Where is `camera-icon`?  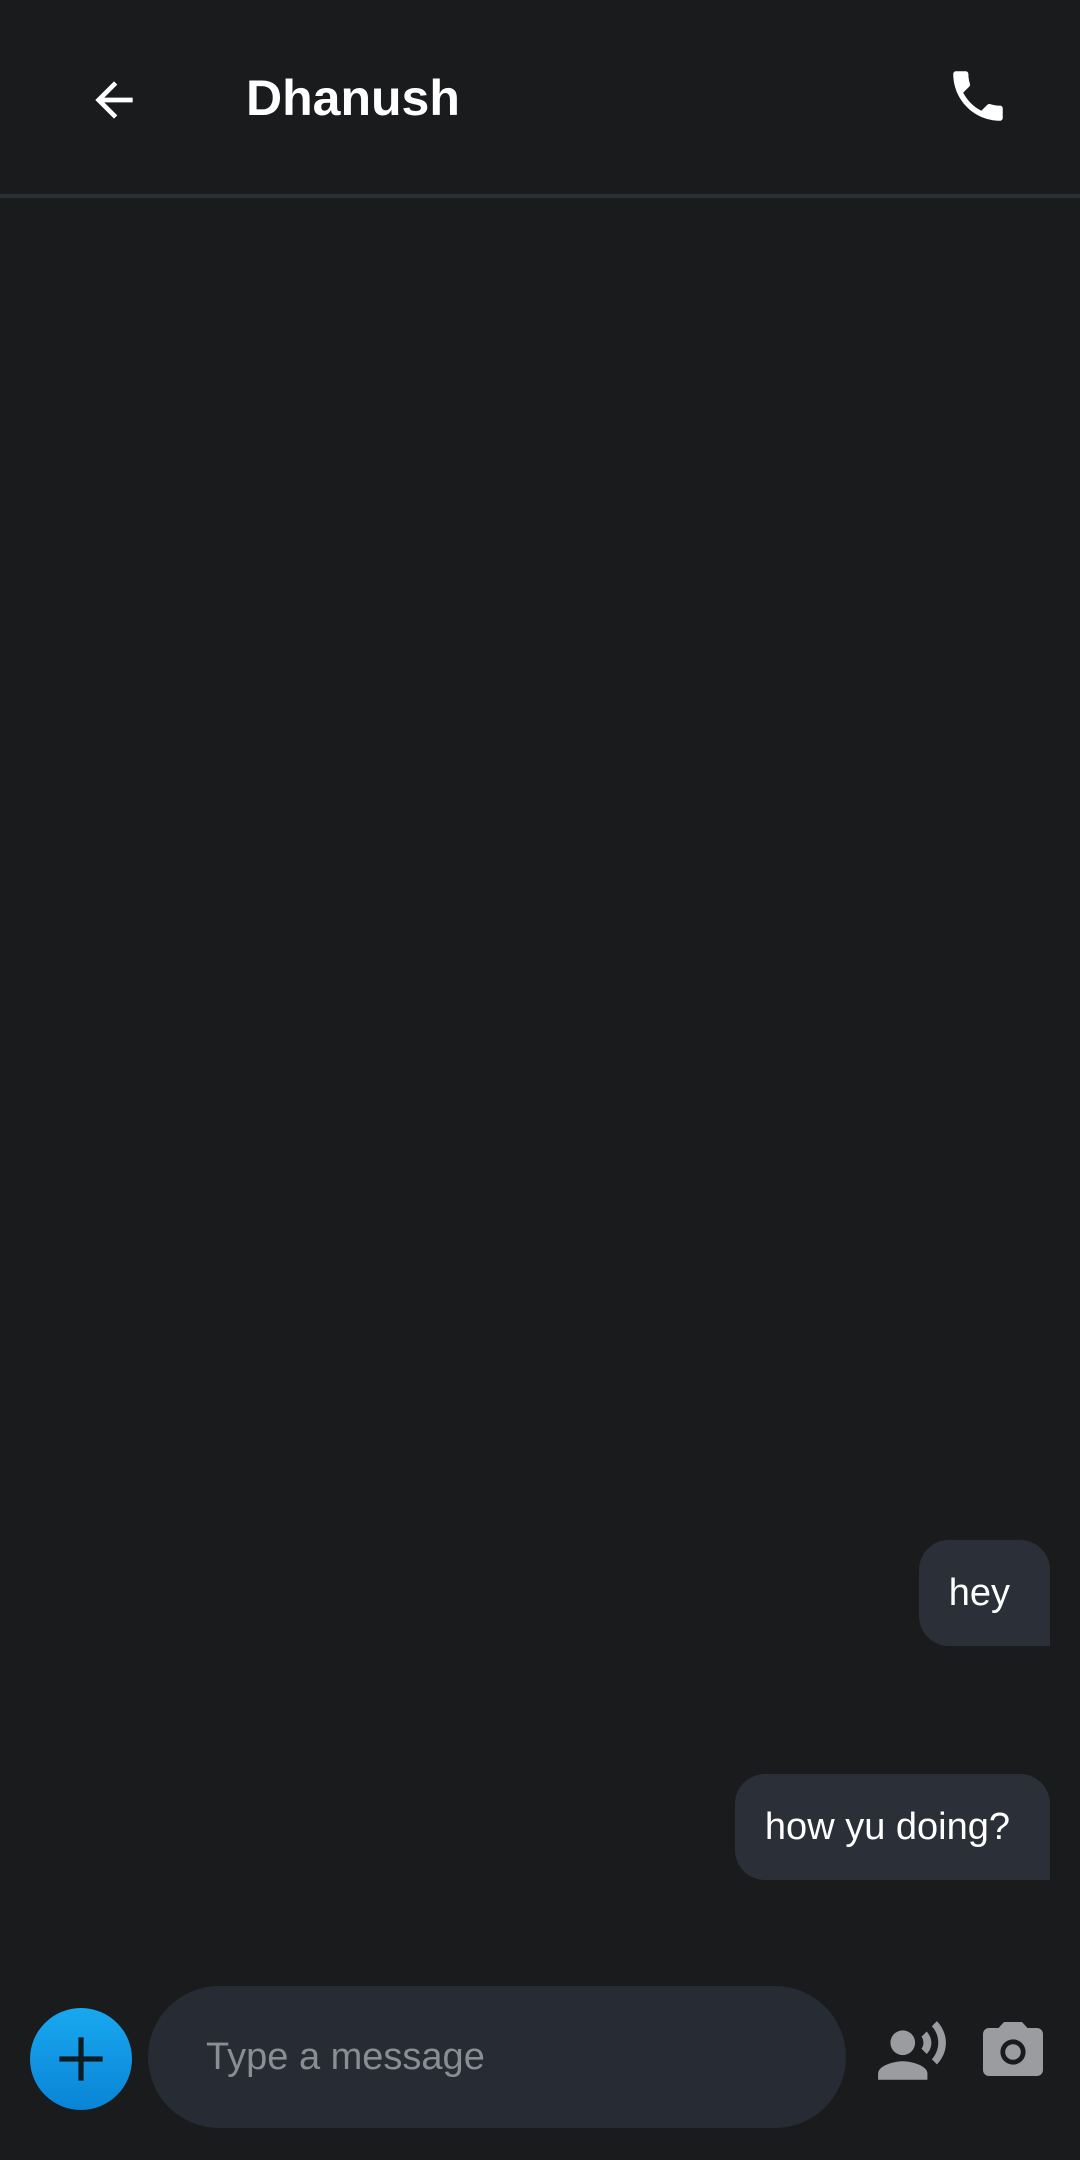
camera-icon is located at coordinates (1013, 2049).